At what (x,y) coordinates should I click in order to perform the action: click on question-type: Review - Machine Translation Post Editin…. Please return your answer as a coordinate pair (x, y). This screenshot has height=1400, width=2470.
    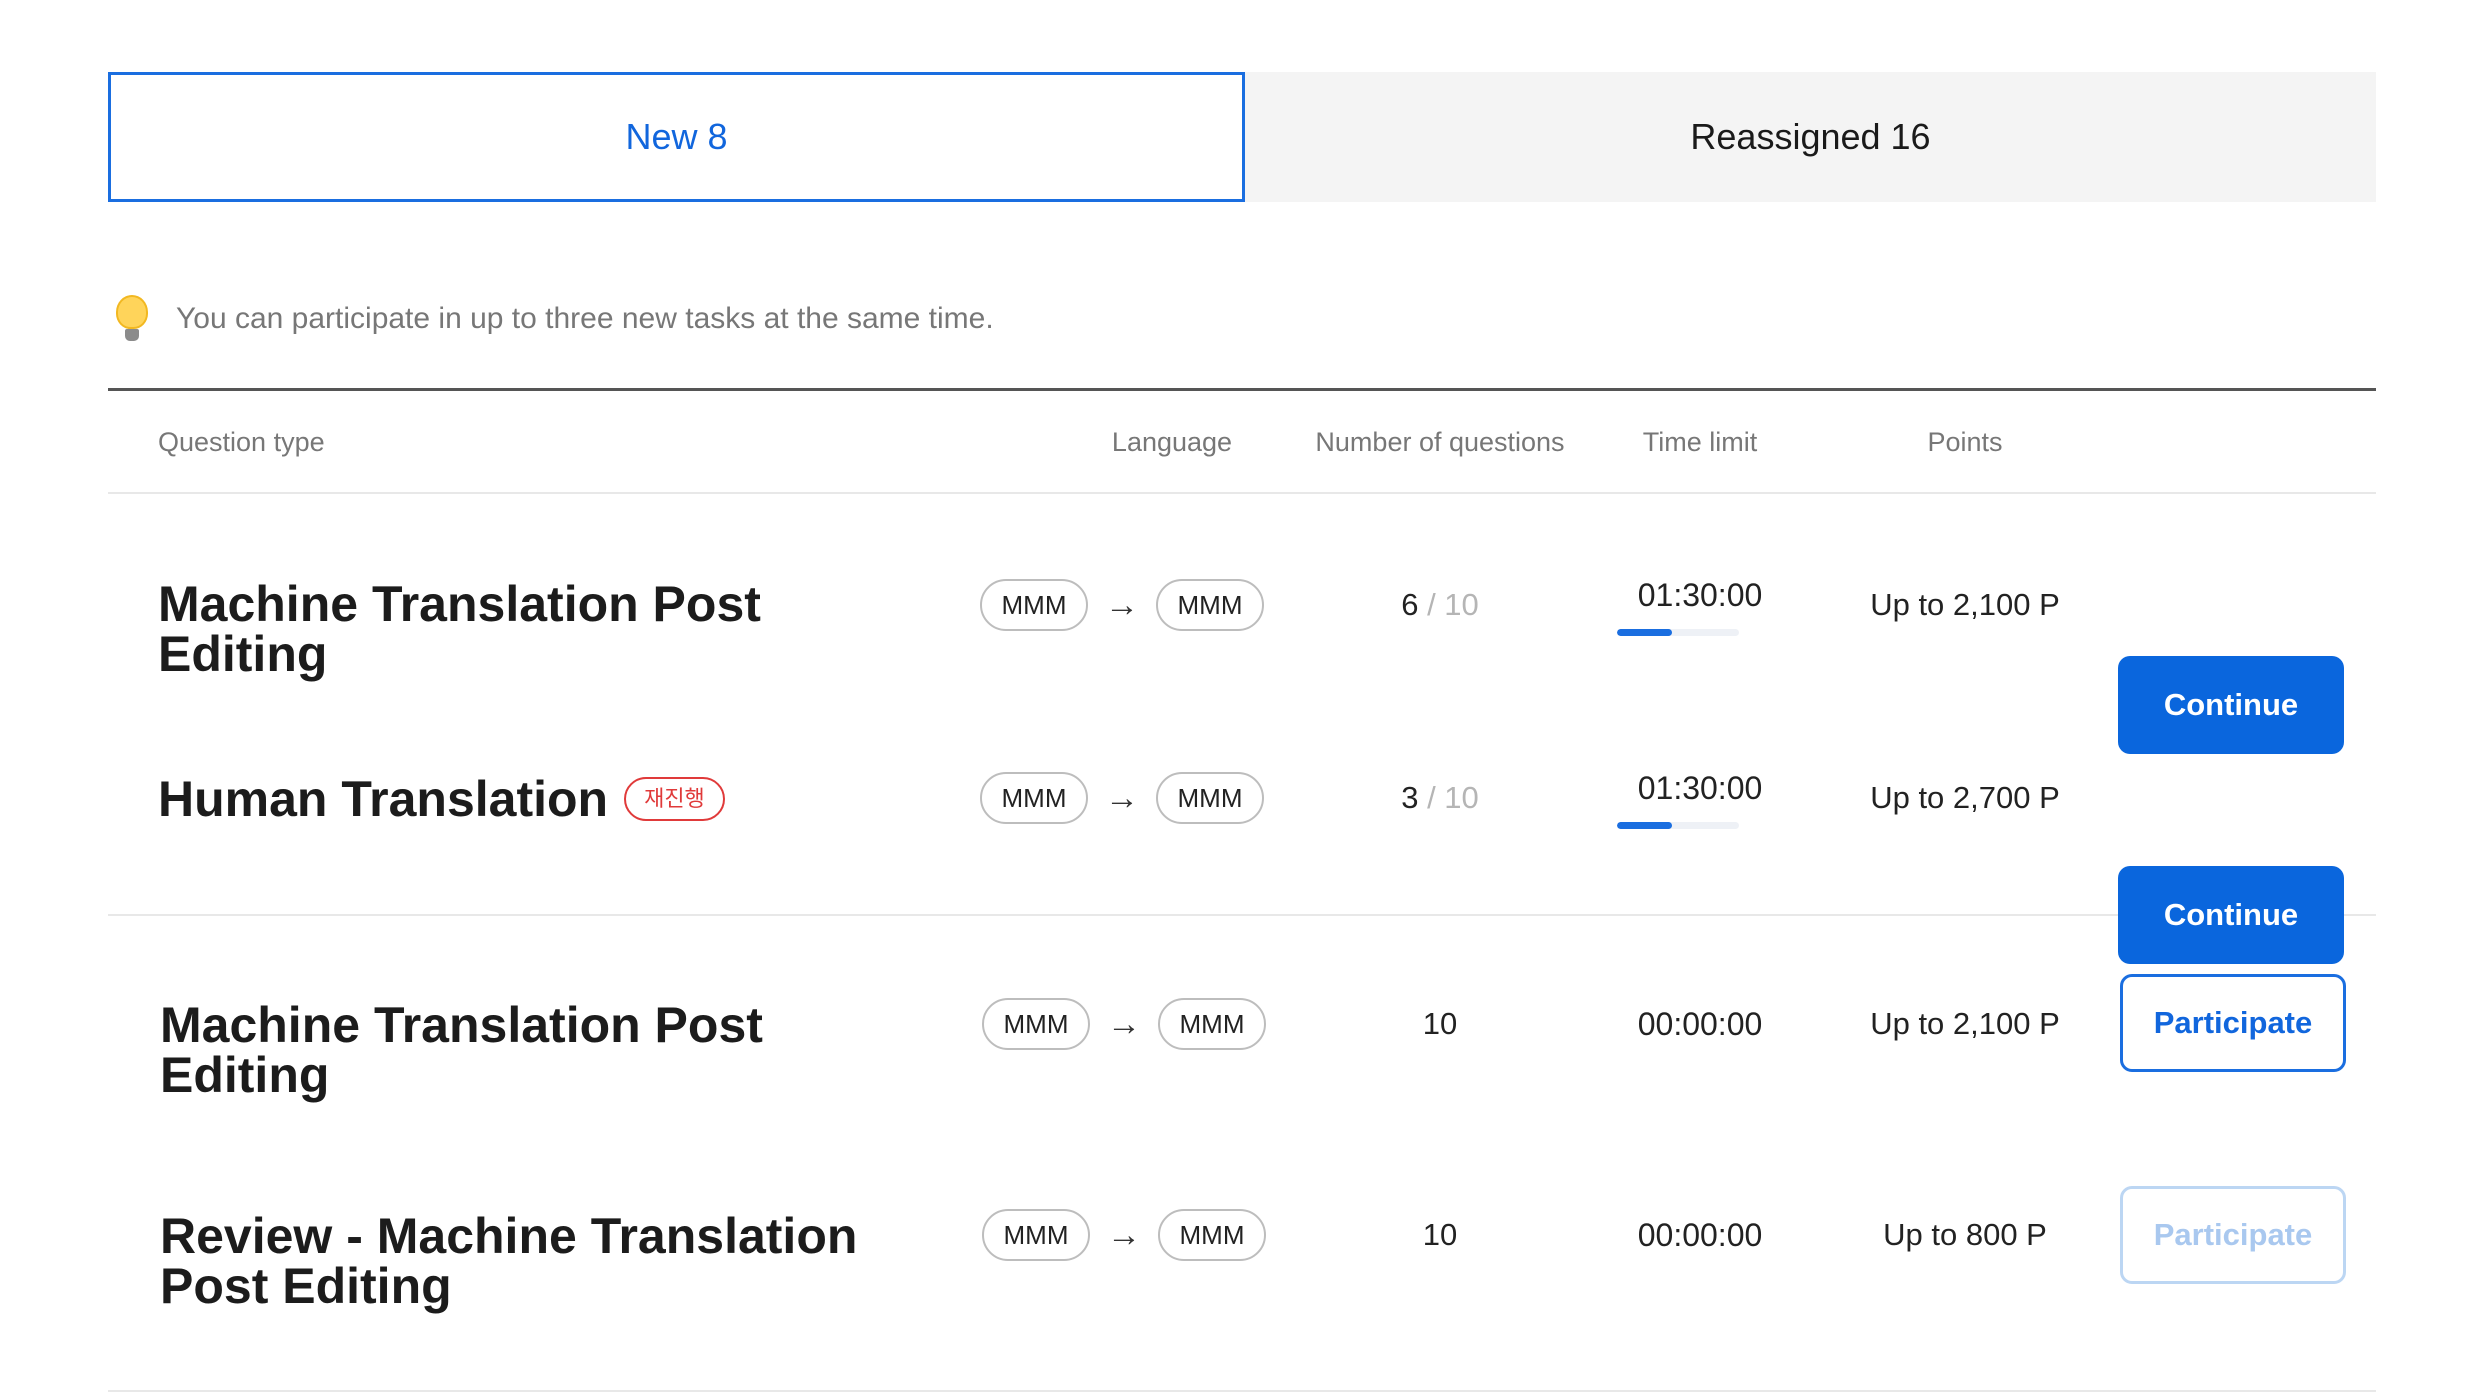
    Looking at the image, I should click on (509, 1261).